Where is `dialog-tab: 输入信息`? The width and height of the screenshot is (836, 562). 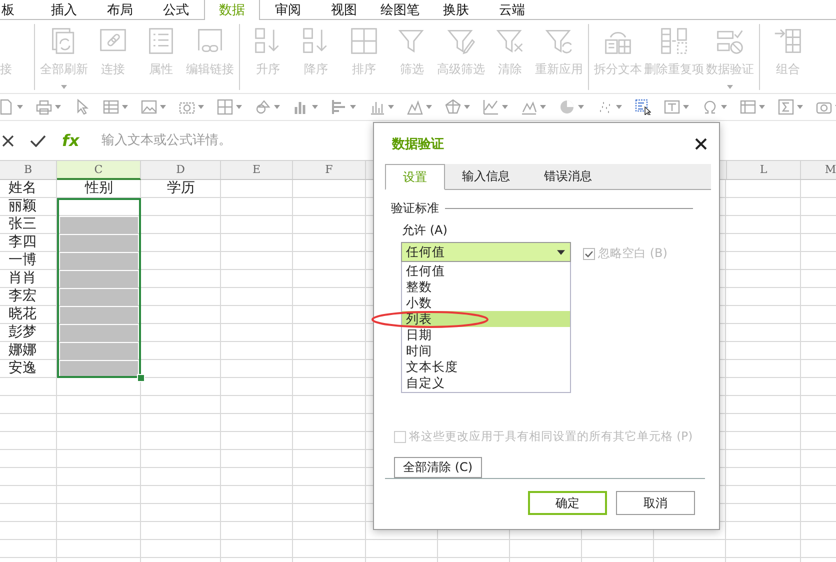 dialog-tab: 输入信息 is located at coordinates (486, 176).